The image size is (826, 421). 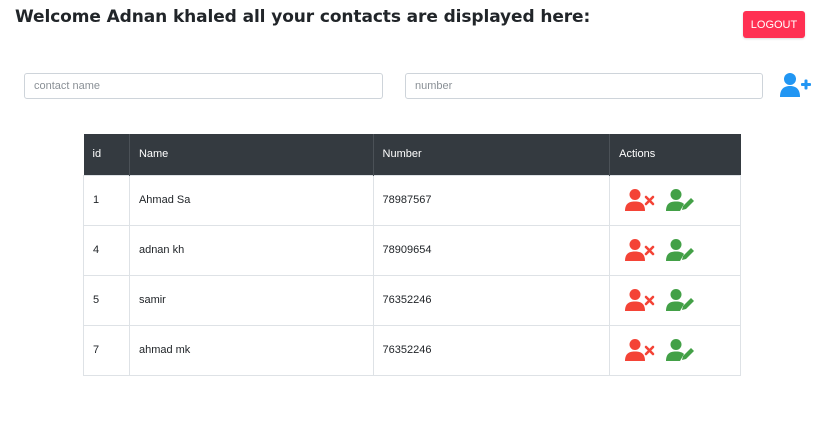 What do you see at coordinates (106, 300) in the screenshot?
I see `cell-id: 5` at bounding box center [106, 300].